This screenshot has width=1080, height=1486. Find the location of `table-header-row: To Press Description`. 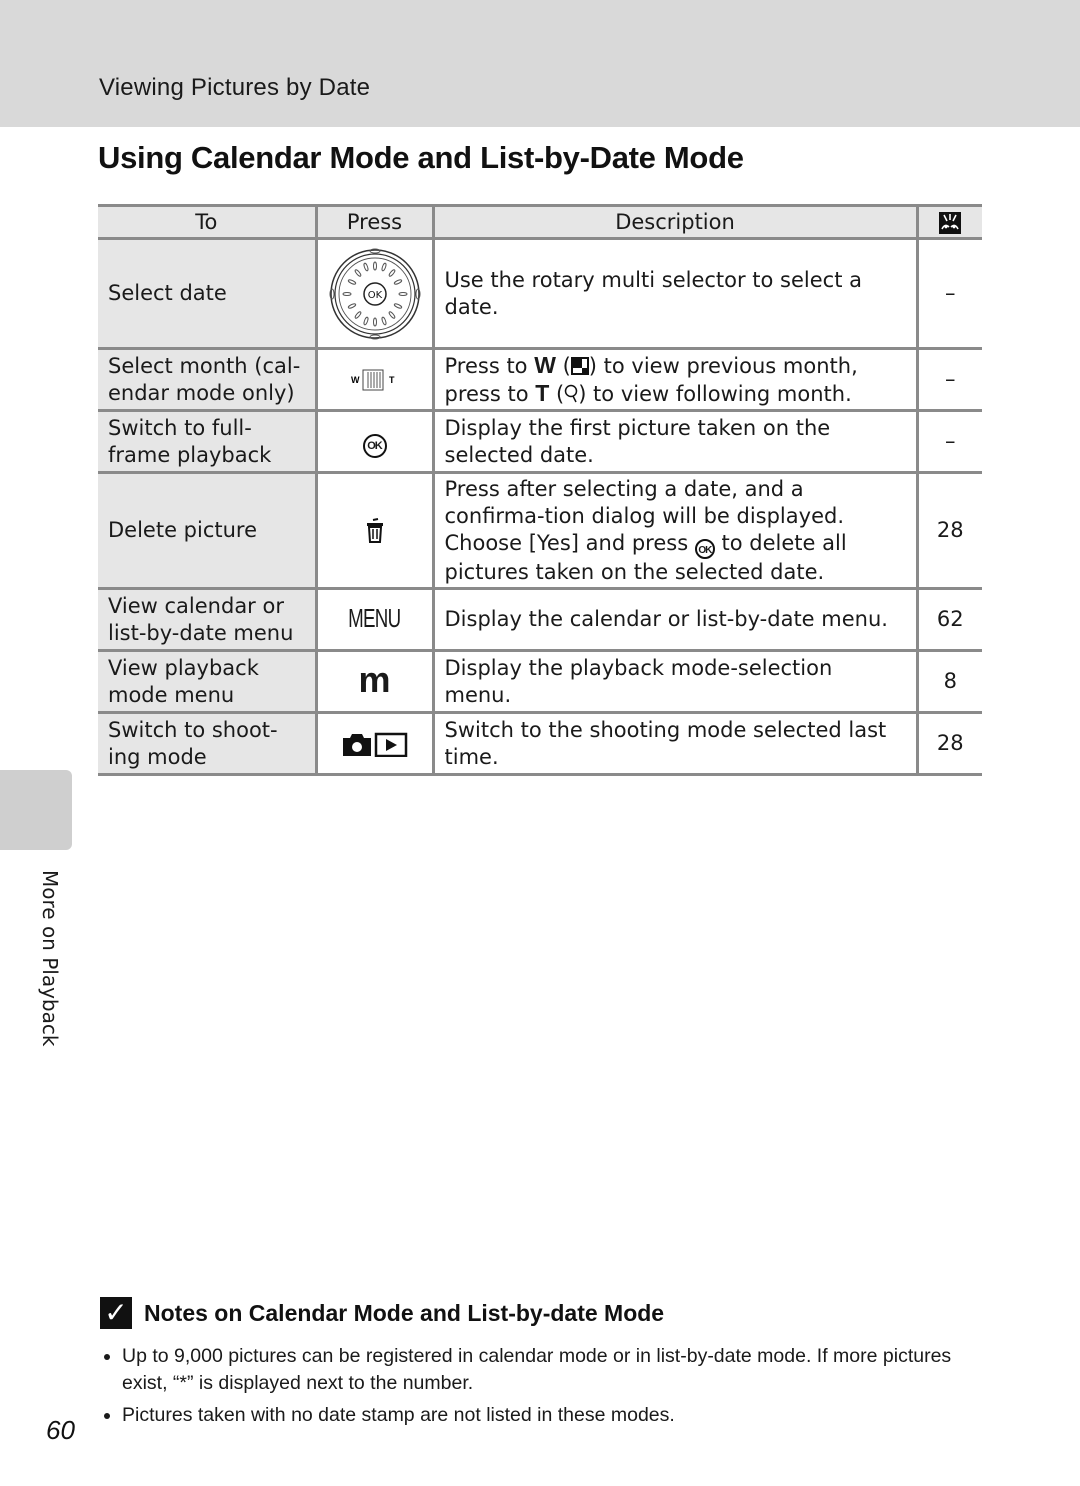

table-header-row: To Press Description is located at coordinates (540, 222).